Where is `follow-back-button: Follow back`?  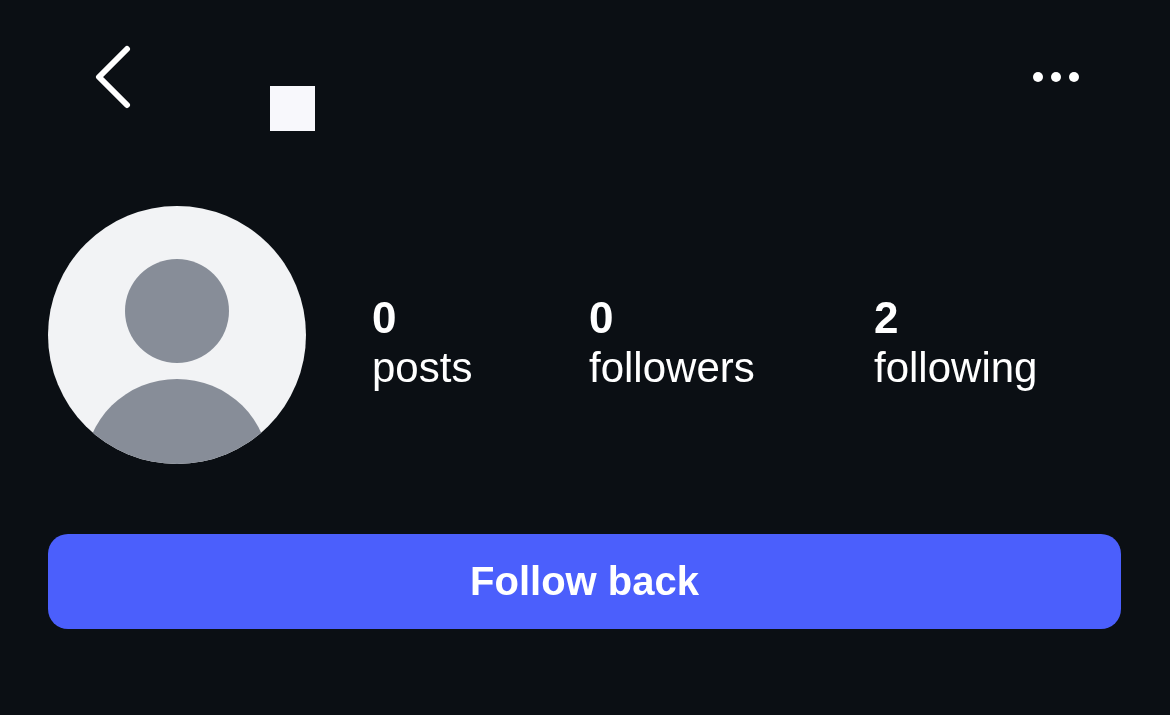 follow-back-button: Follow back is located at coordinates (584, 581).